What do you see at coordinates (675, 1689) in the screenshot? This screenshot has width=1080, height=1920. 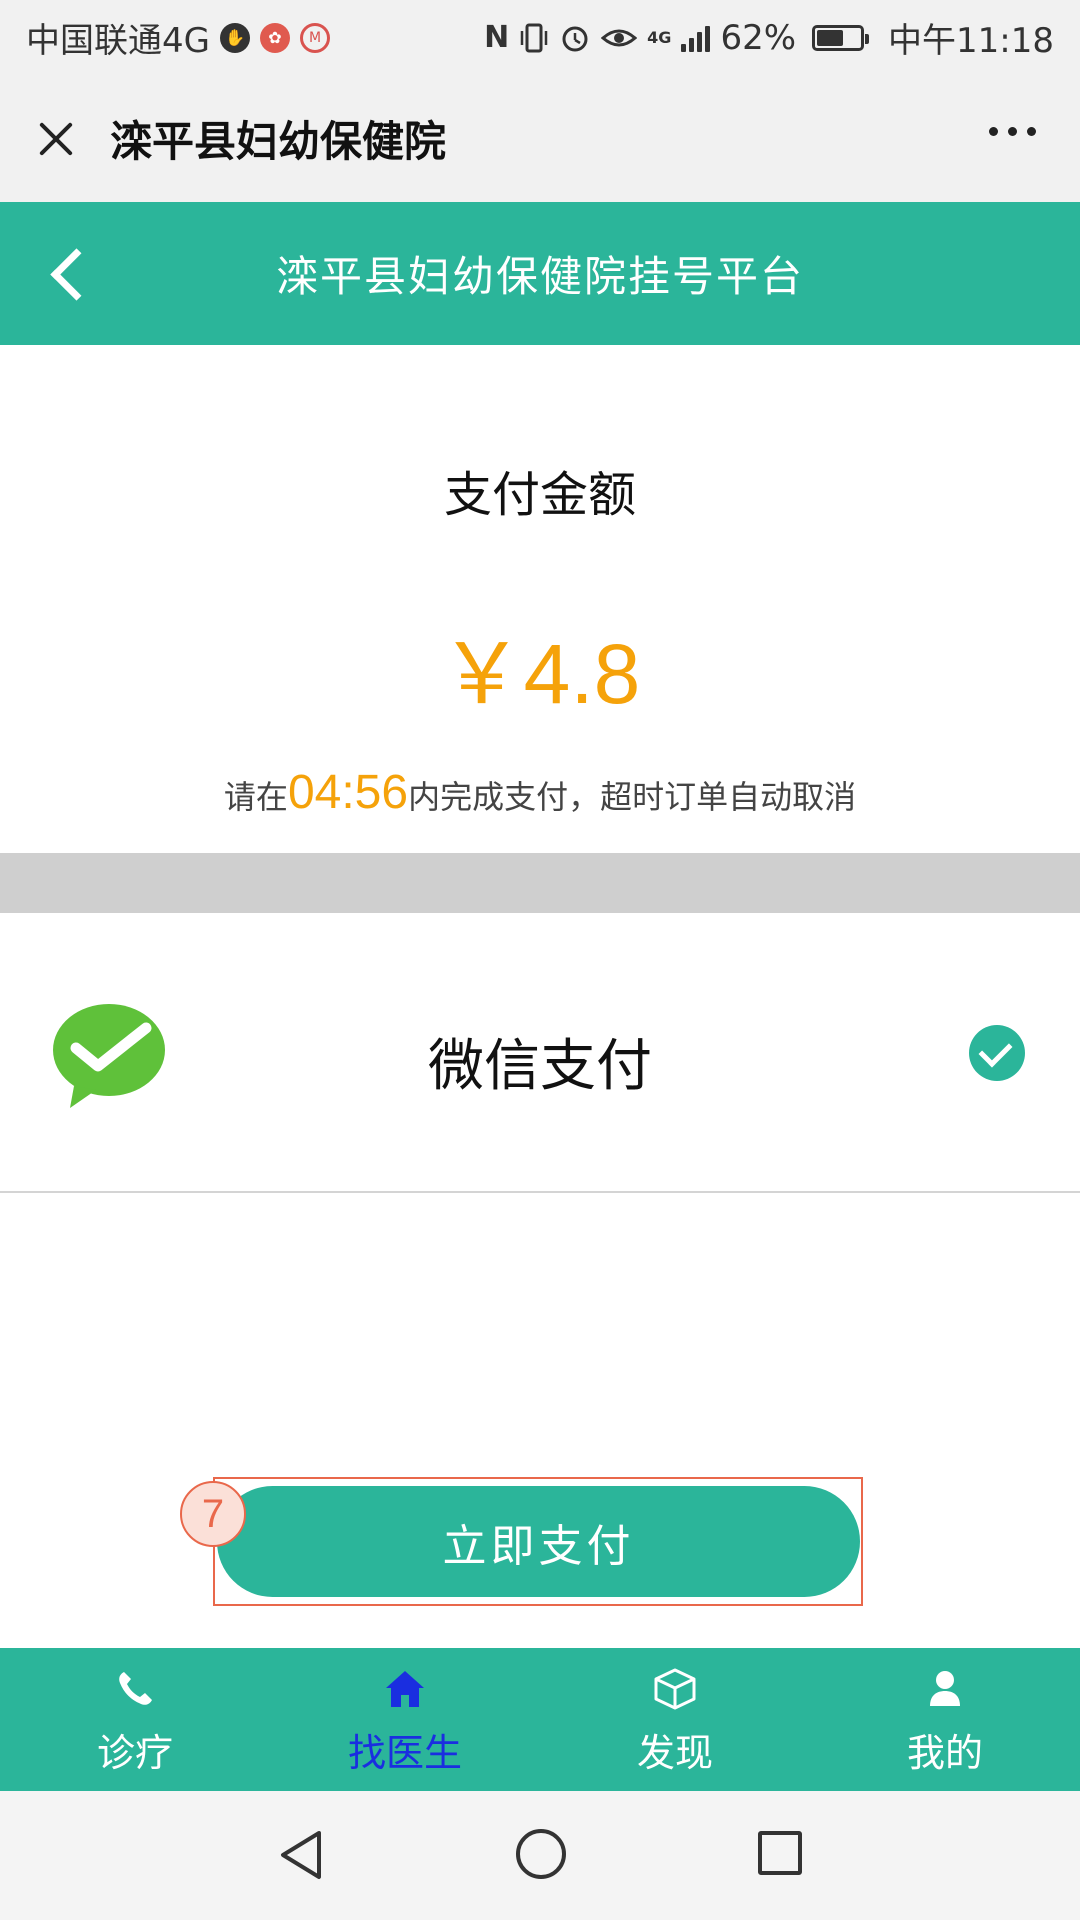 I see `cube-icon` at bounding box center [675, 1689].